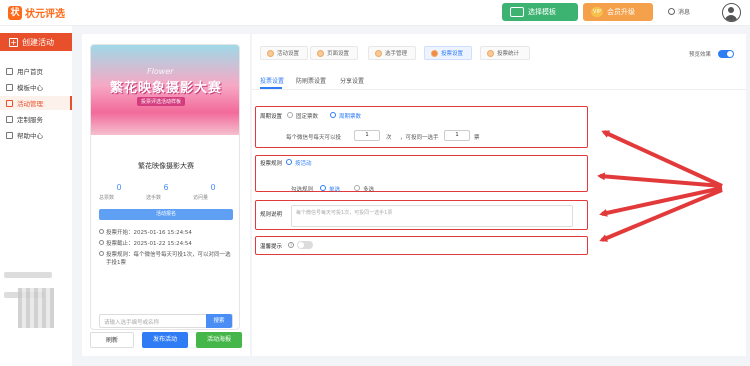  I want to click on step-label: 选手管理, so click(396, 54).